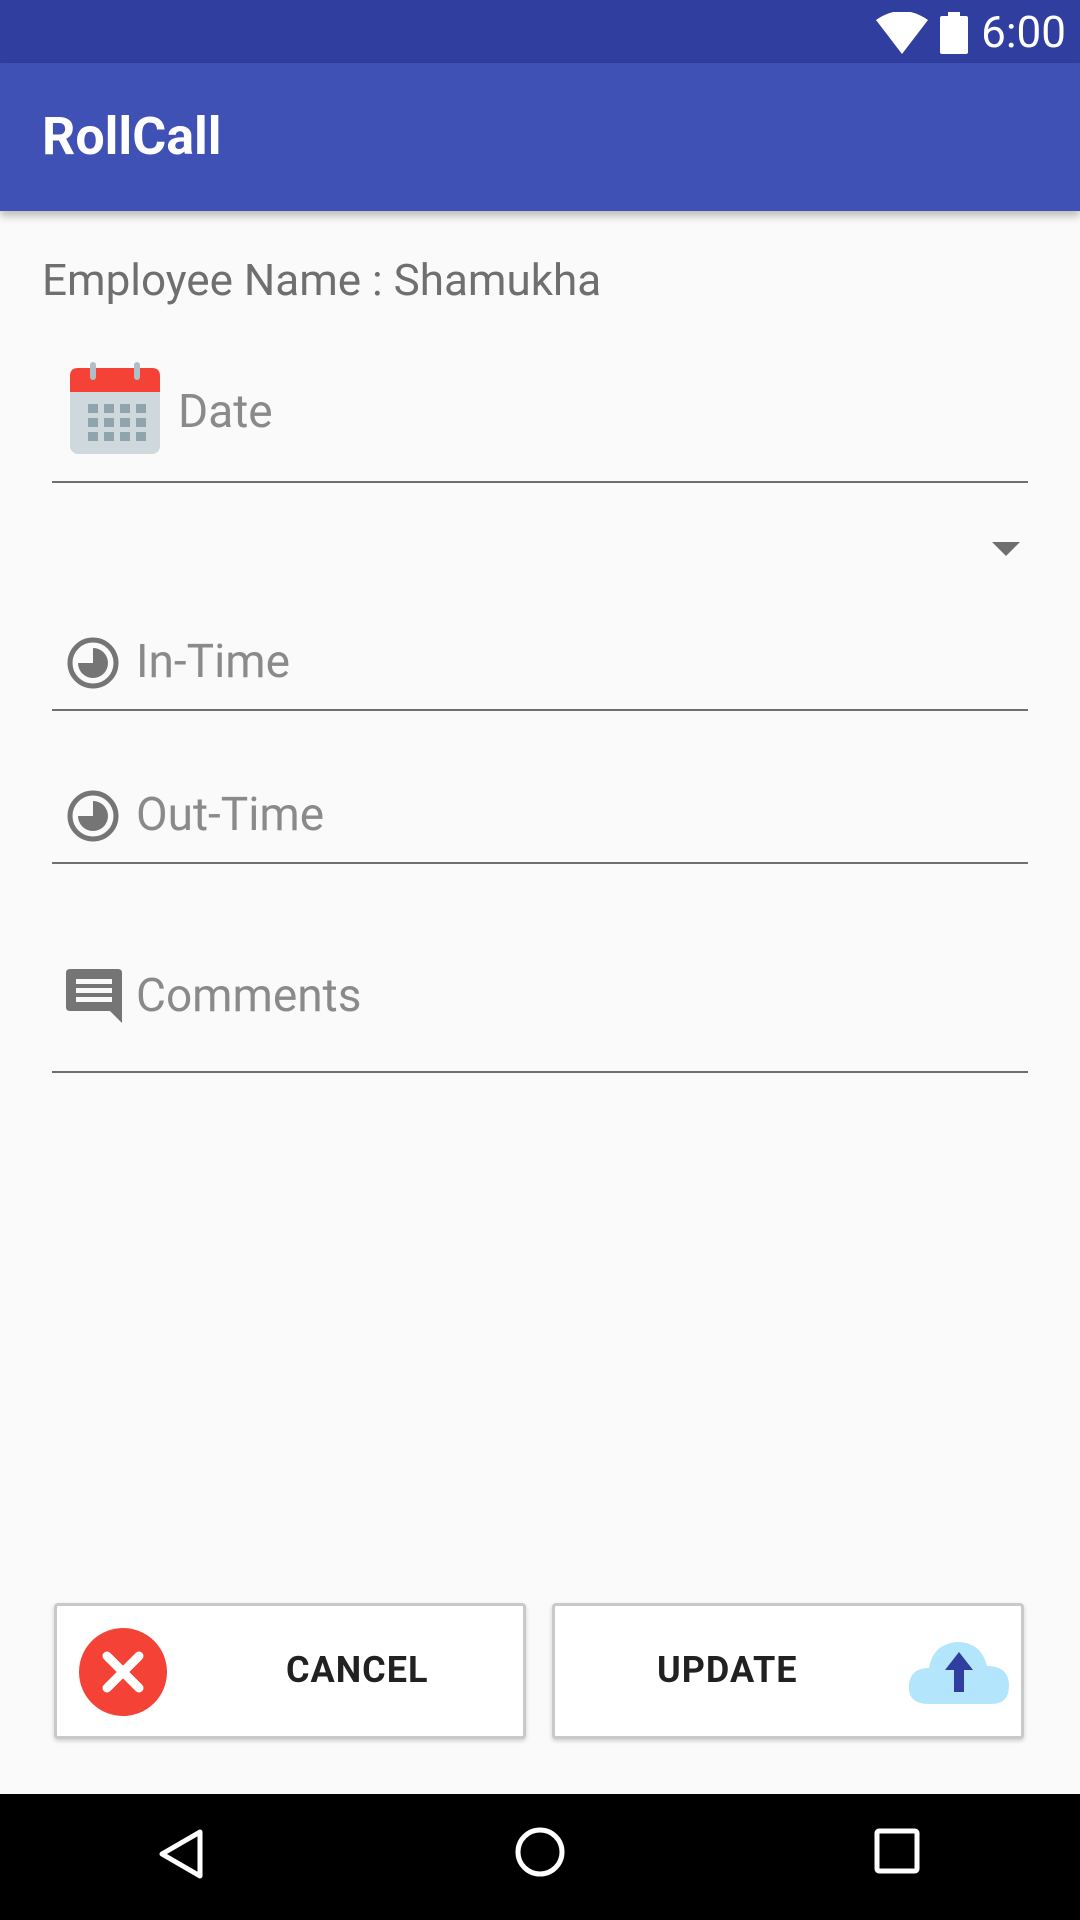  I want to click on app-title: RollCall, so click(132, 136).